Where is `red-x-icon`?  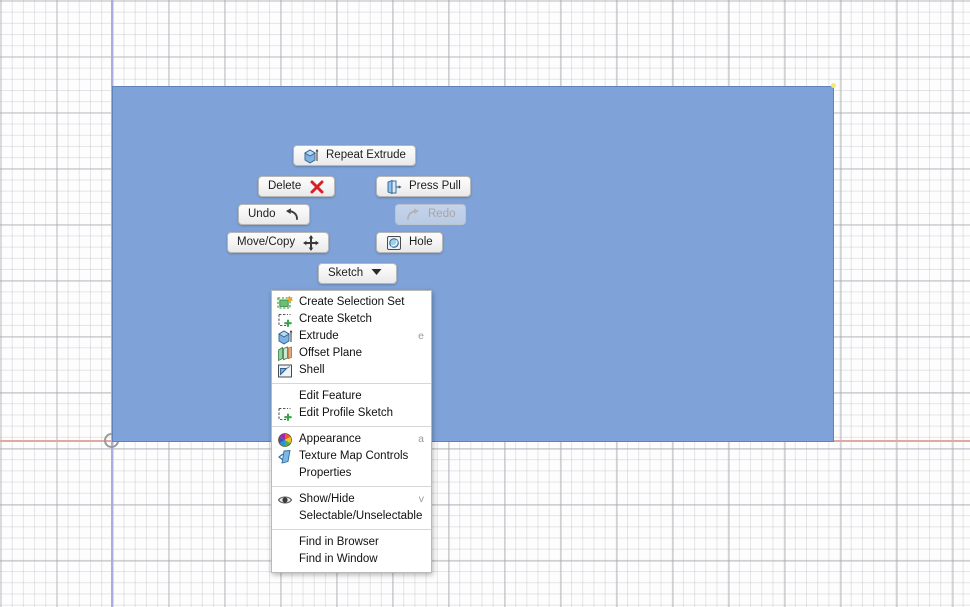 red-x-icon is located at coordinates (317, 187).